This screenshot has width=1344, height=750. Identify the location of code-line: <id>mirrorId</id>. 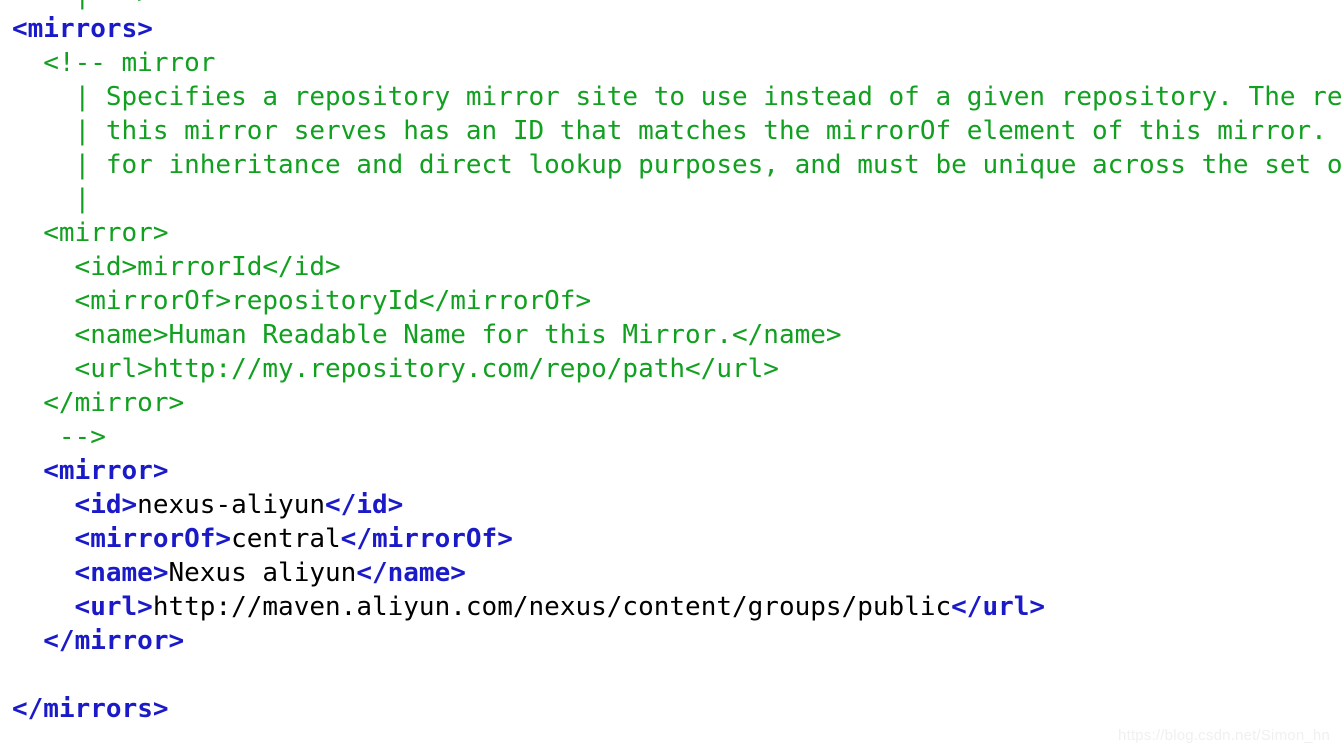
(672, 267).